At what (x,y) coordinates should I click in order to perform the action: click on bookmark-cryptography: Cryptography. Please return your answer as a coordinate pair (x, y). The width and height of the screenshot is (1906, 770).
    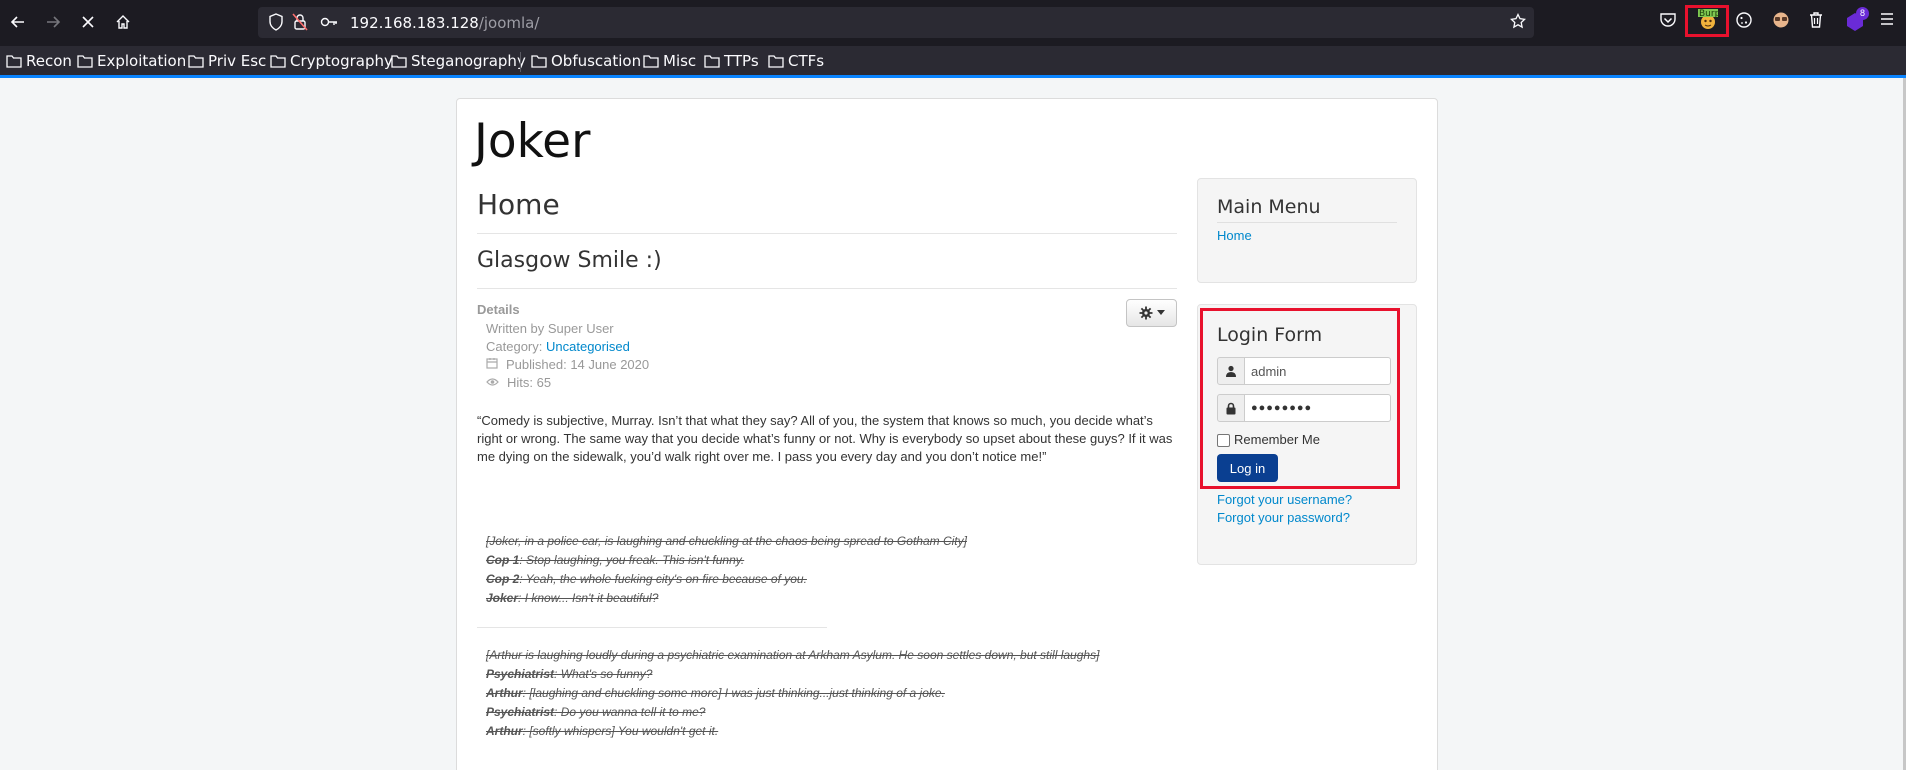
    Looking at the image, I should click on (331, 61).